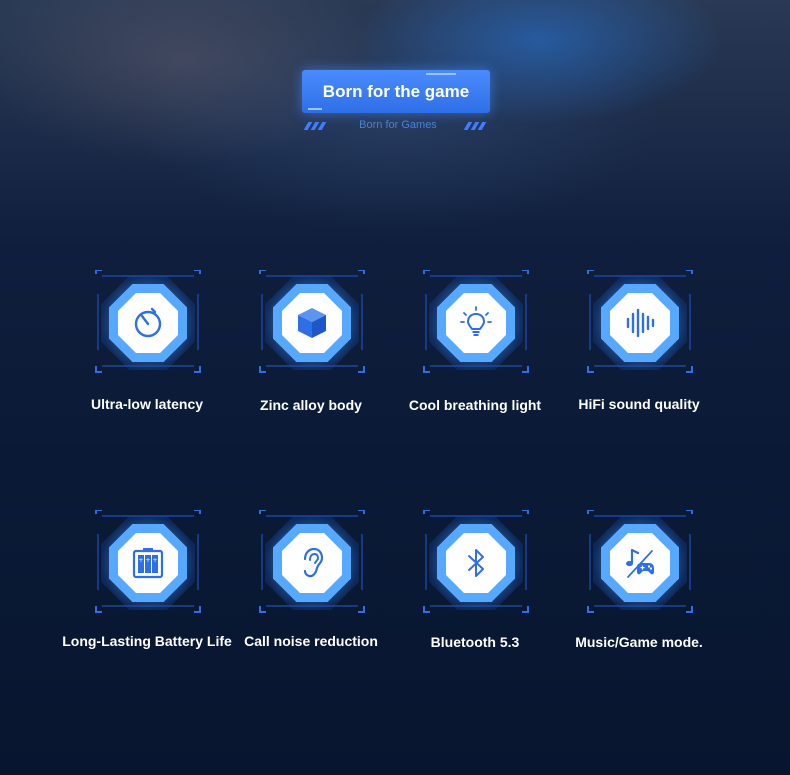 This screenshot has width=790, height=775. Describe the element at coordinates (398, 125) in the screenshot. I see `page-subtitle: Born for Games` at that location.